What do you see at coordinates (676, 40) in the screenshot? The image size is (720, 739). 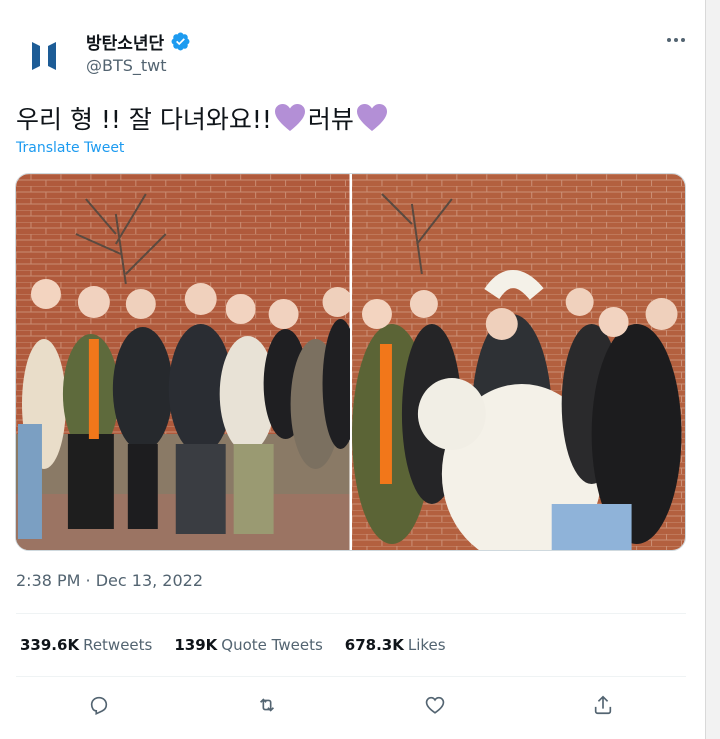 I see `more-dots-icon` at bounding box center [676, 40].